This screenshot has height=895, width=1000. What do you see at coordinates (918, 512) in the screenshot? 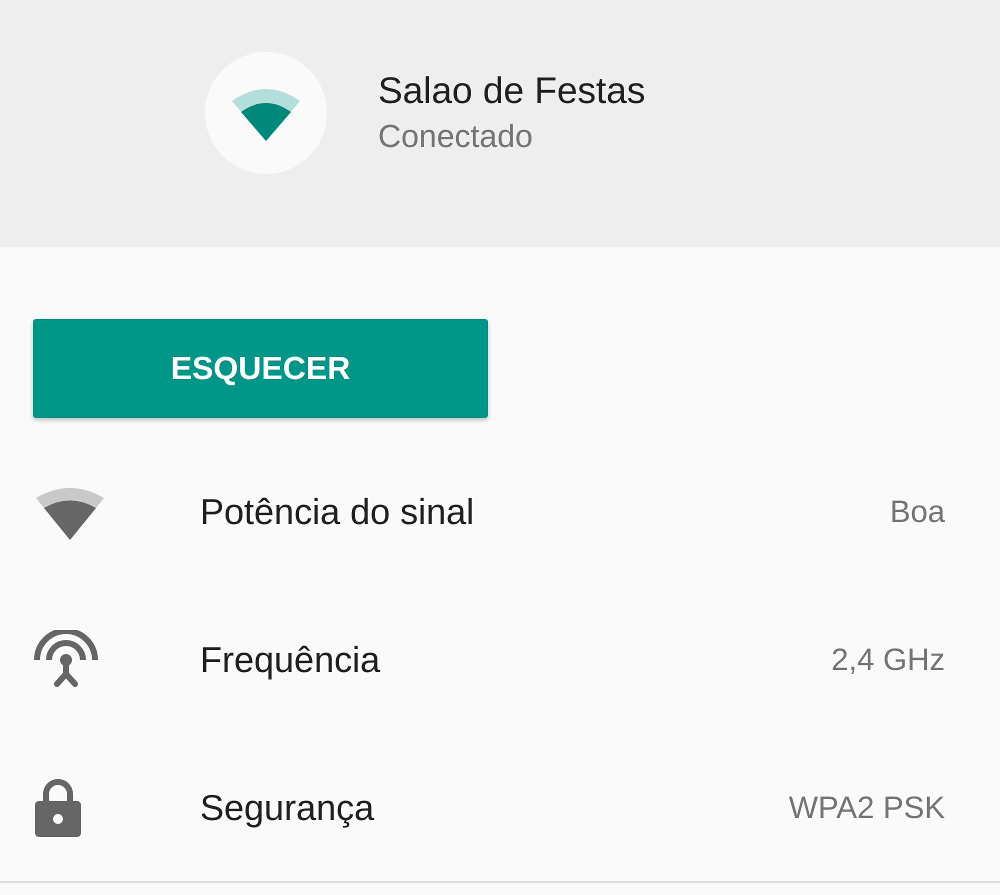
I see `detail-value: Boa` at bounding box center [918, 512].